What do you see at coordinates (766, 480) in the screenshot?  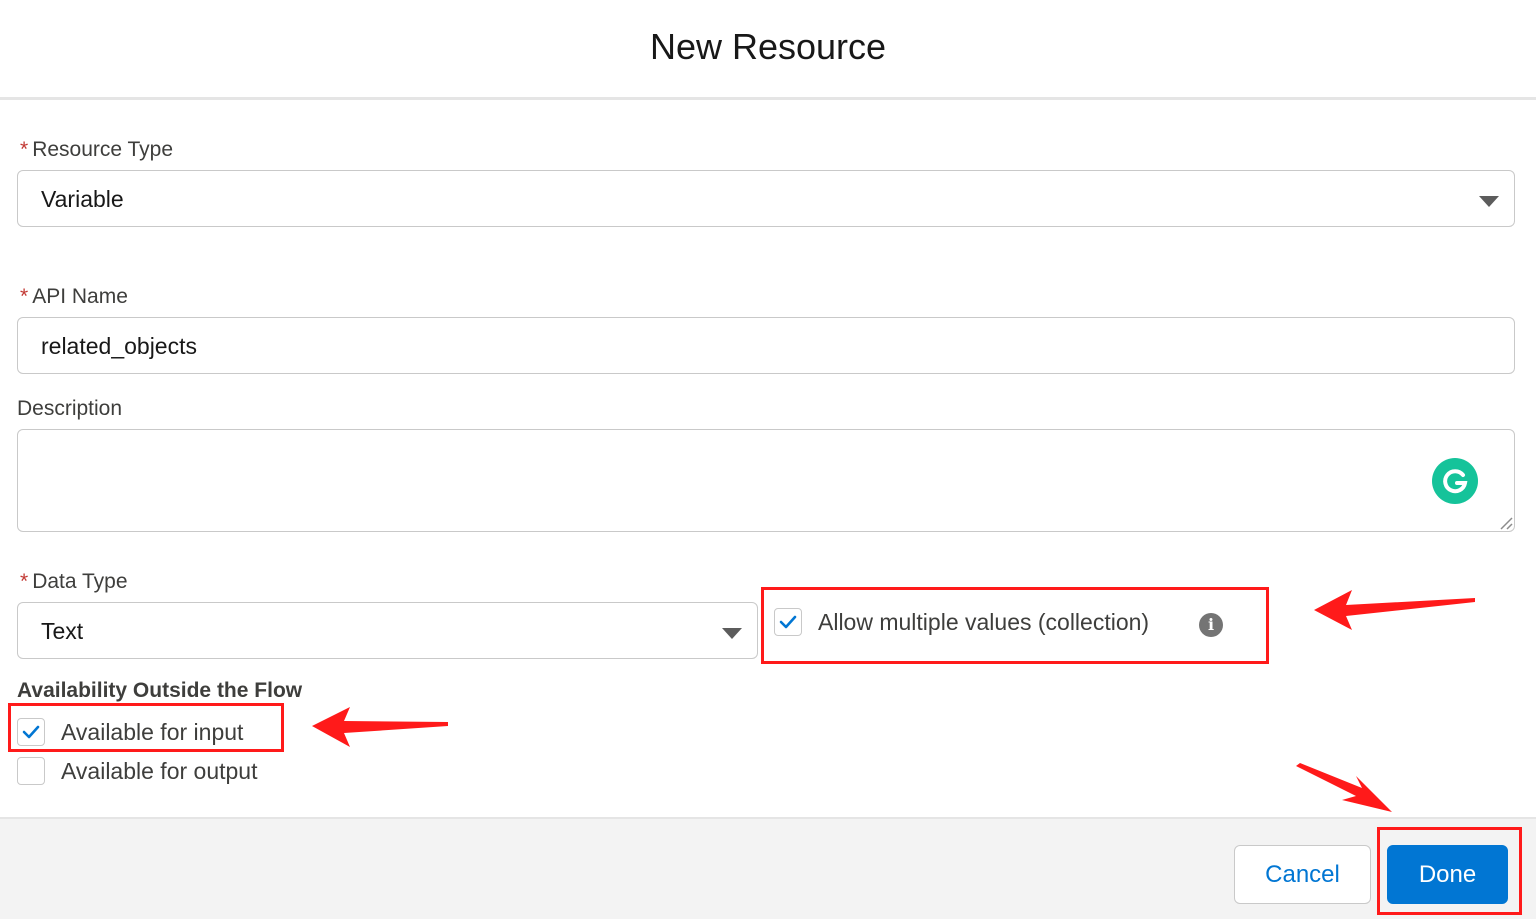 I see `description-textarea` at bounding box center [766, 480].